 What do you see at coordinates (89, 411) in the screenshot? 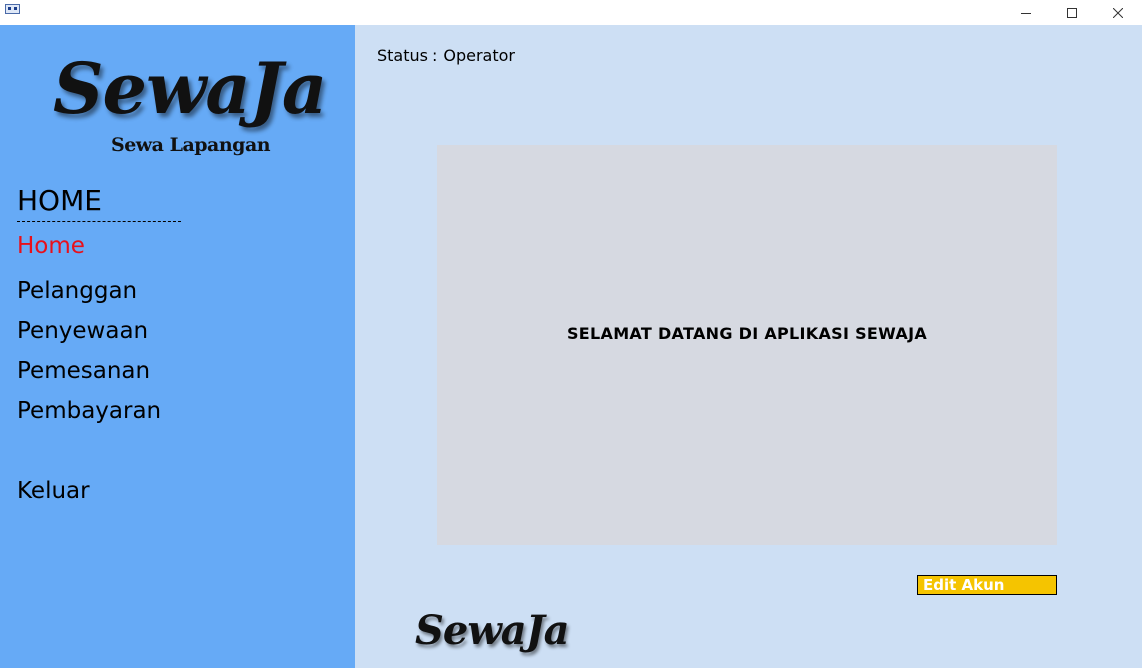
I see `sidebar-item-pembayaran: Pembayaran` at bounding box center [89, 411].